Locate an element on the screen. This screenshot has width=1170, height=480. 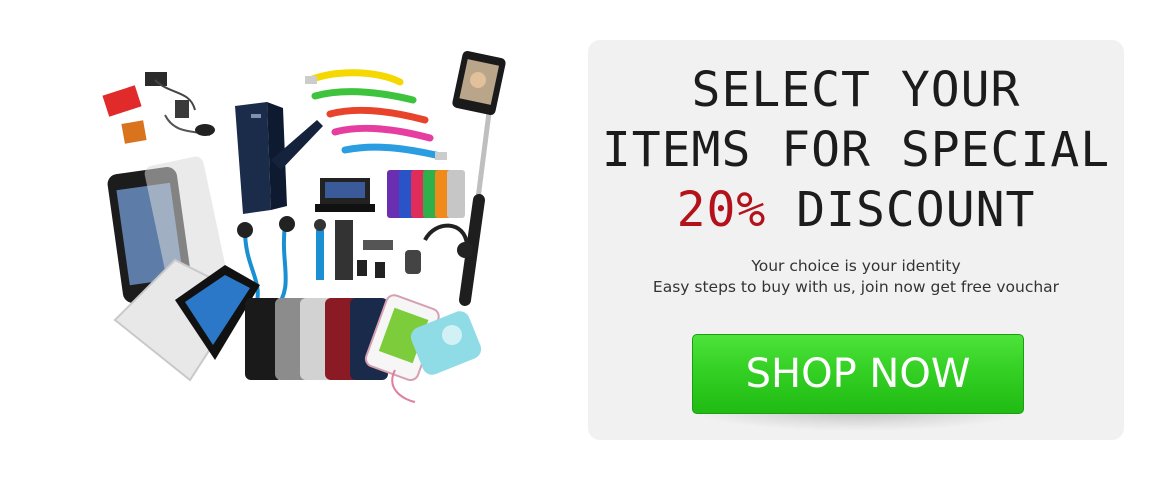
discount-amount: 20% is located at coordinates (721, 210).